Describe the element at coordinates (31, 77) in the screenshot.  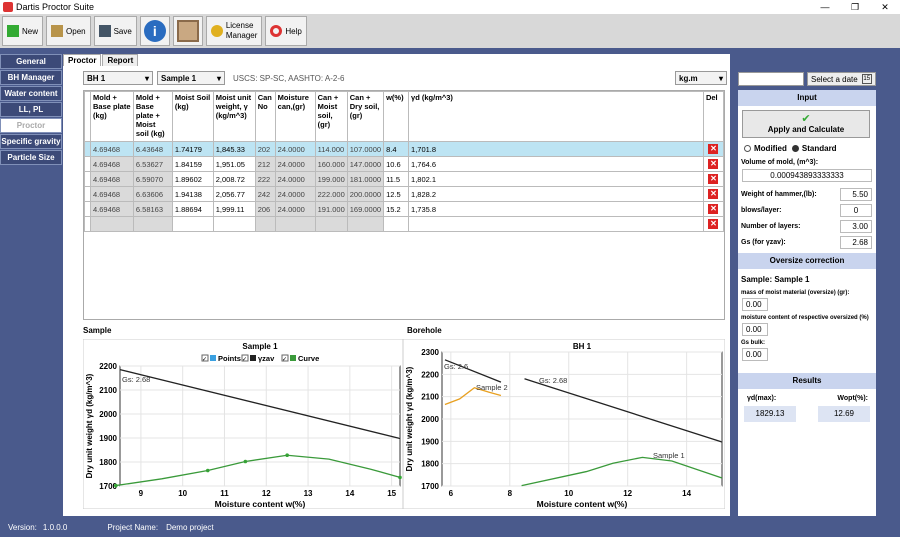
I see `sidebar-item-bh-manager: BH Manager` at that location.